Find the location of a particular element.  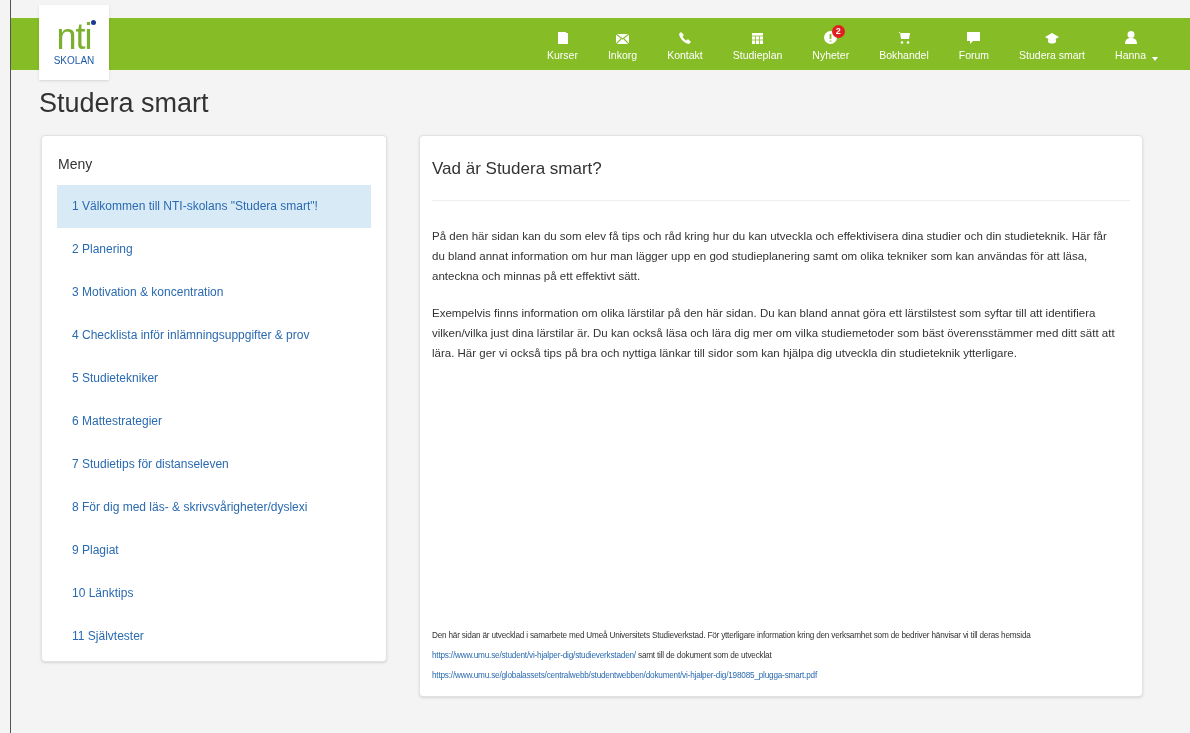

menu-item: 11 Självtester is located at coordinates (214, 636).